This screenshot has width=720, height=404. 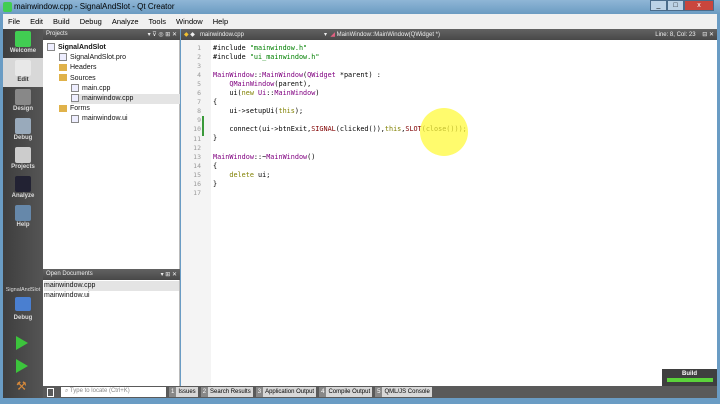 What do you see at coordinates (36, 21) in the screenshot?
I see `menu-edit: Edit` at bounding box center [36, 21].